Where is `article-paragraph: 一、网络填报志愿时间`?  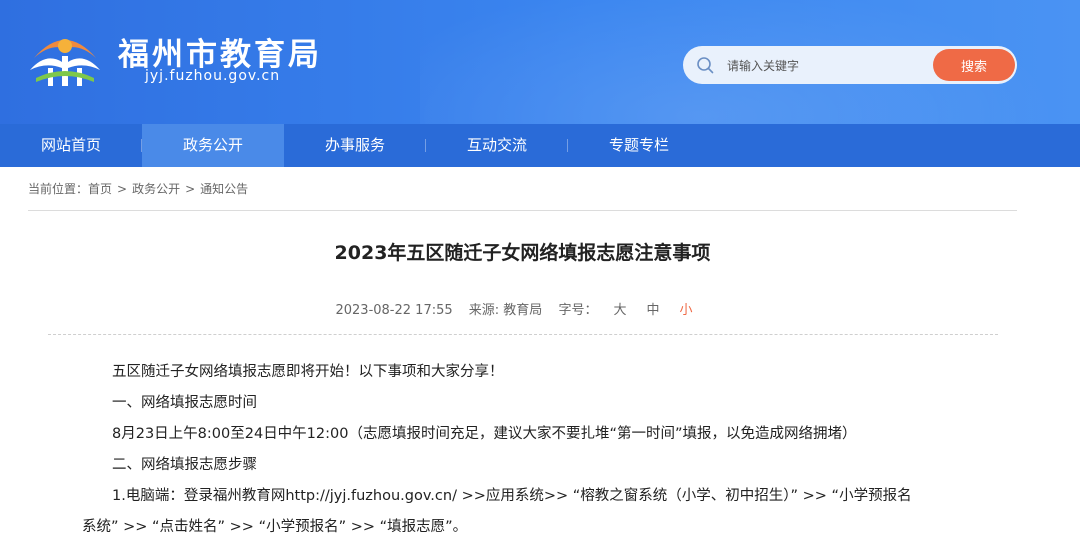 article-paragraph: 一、网络填报志愿时间 is located at coordinates (184, 403).